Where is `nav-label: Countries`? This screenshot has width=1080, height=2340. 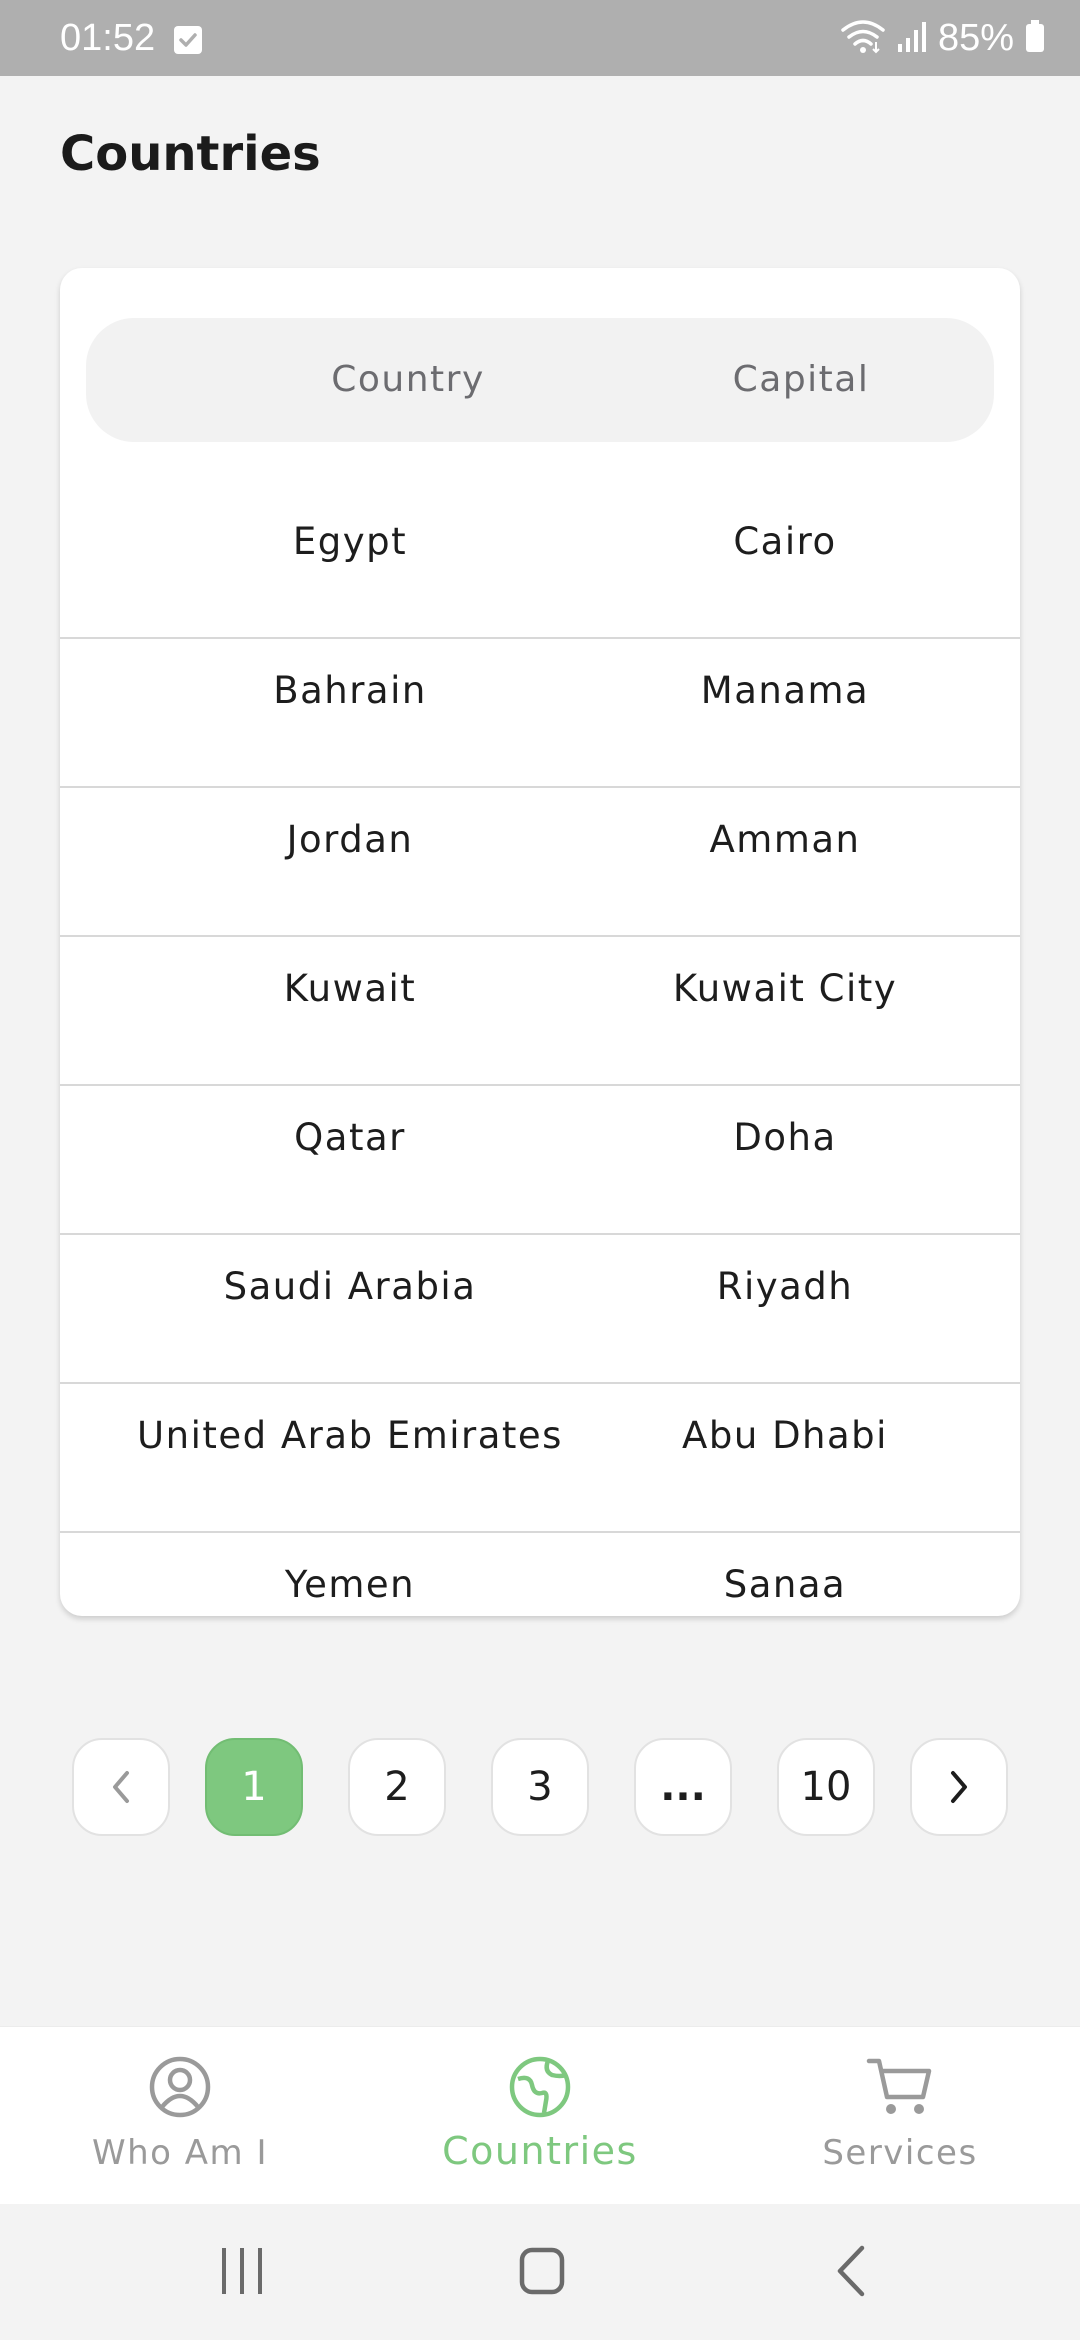
nav-label: Countries is located at coordinates (540, 2151).